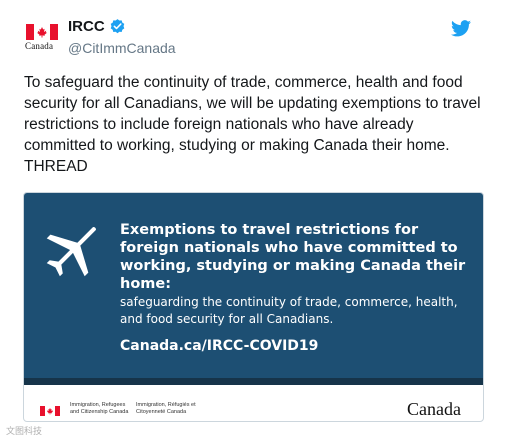 Image resolution: width=505 pixels, height=437 pixels. I want to click on card-bottom-bar, so click(253, 381).